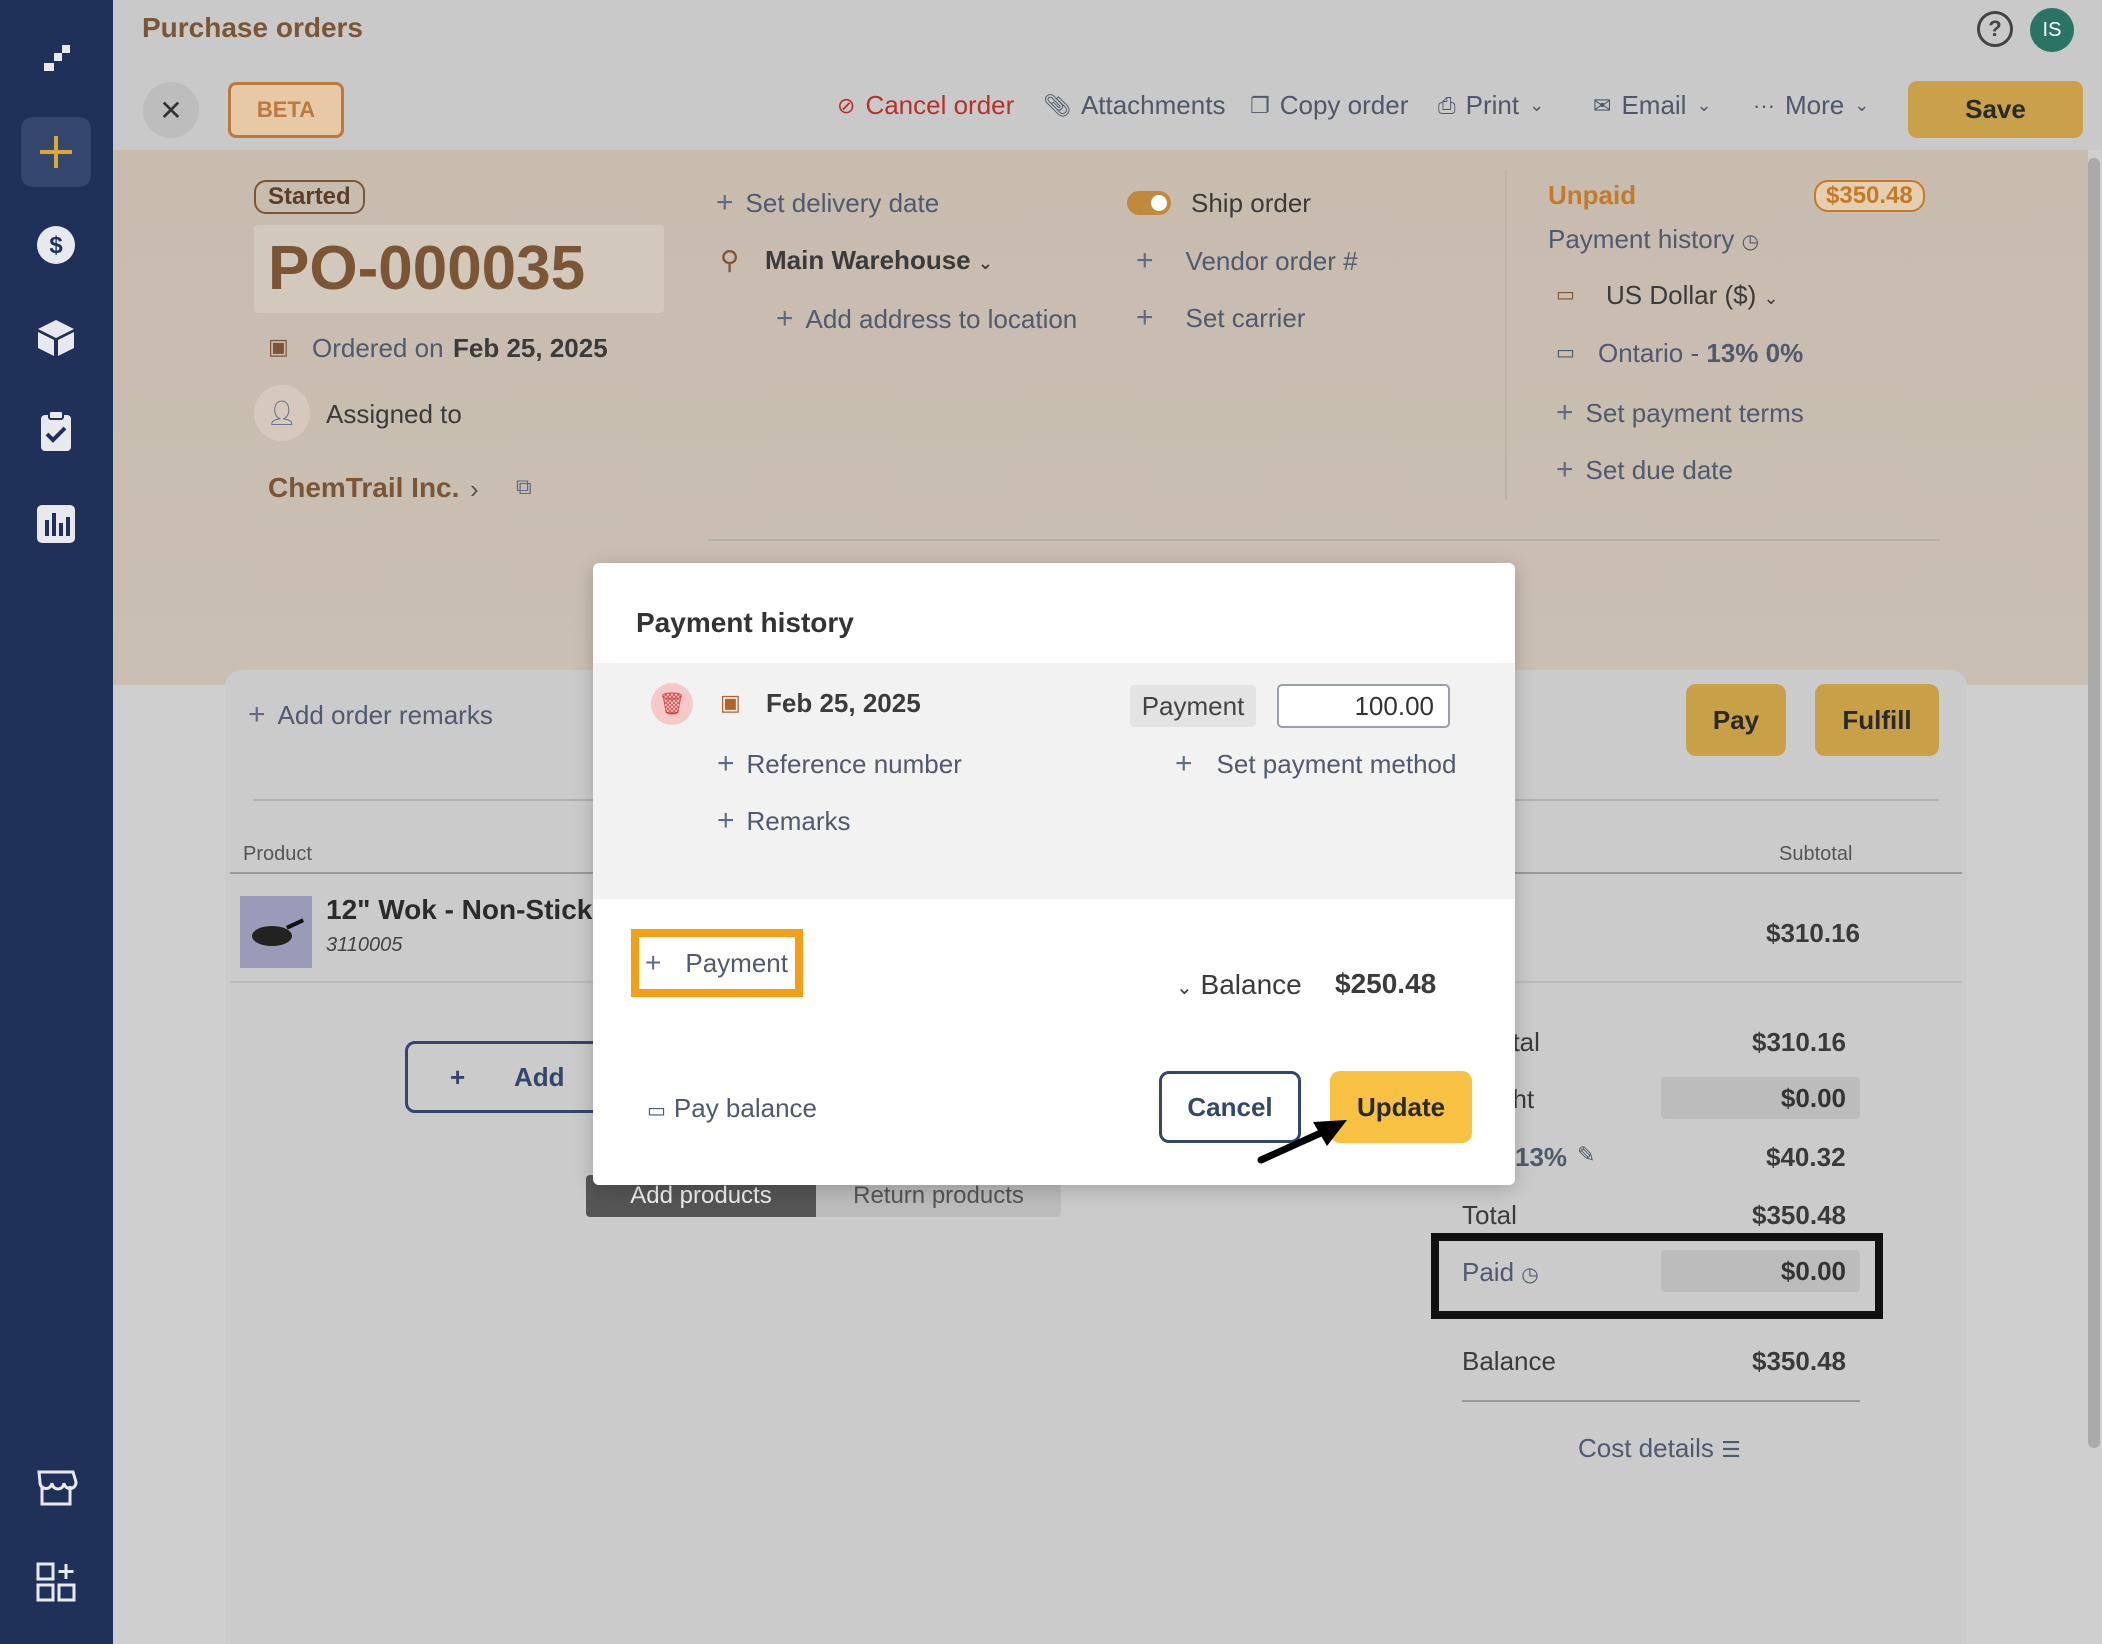 The image size is (2102, 1644). What do you see at coordinates (1799, 1361) in the screenshot?
I see `balance-value: $350.48` at bounding box center [1799, 1361].